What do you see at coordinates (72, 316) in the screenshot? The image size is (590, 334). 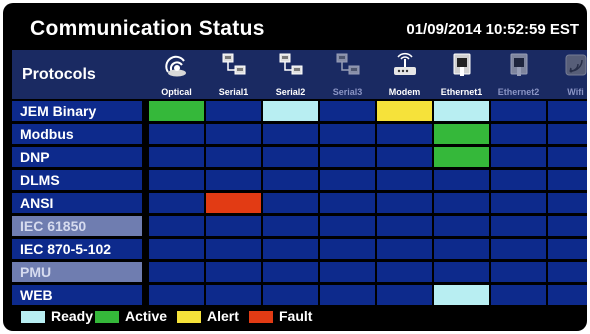 I see `legend-label: Ready` at bounding box center [72, 316].